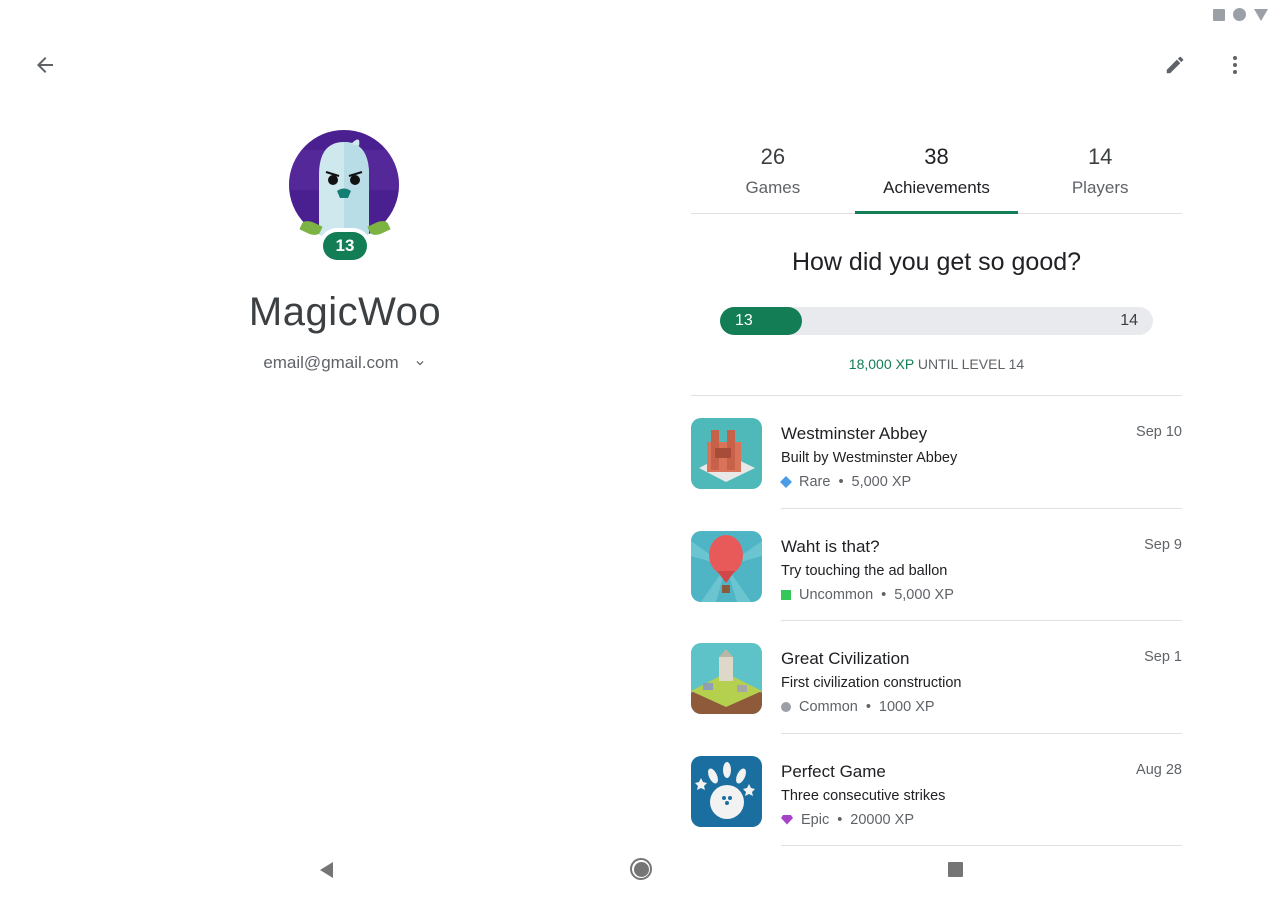 Image resolution: width=1280 pixels, height=900 pixels. I want to click on level-badge: 13, so click(345, 246).